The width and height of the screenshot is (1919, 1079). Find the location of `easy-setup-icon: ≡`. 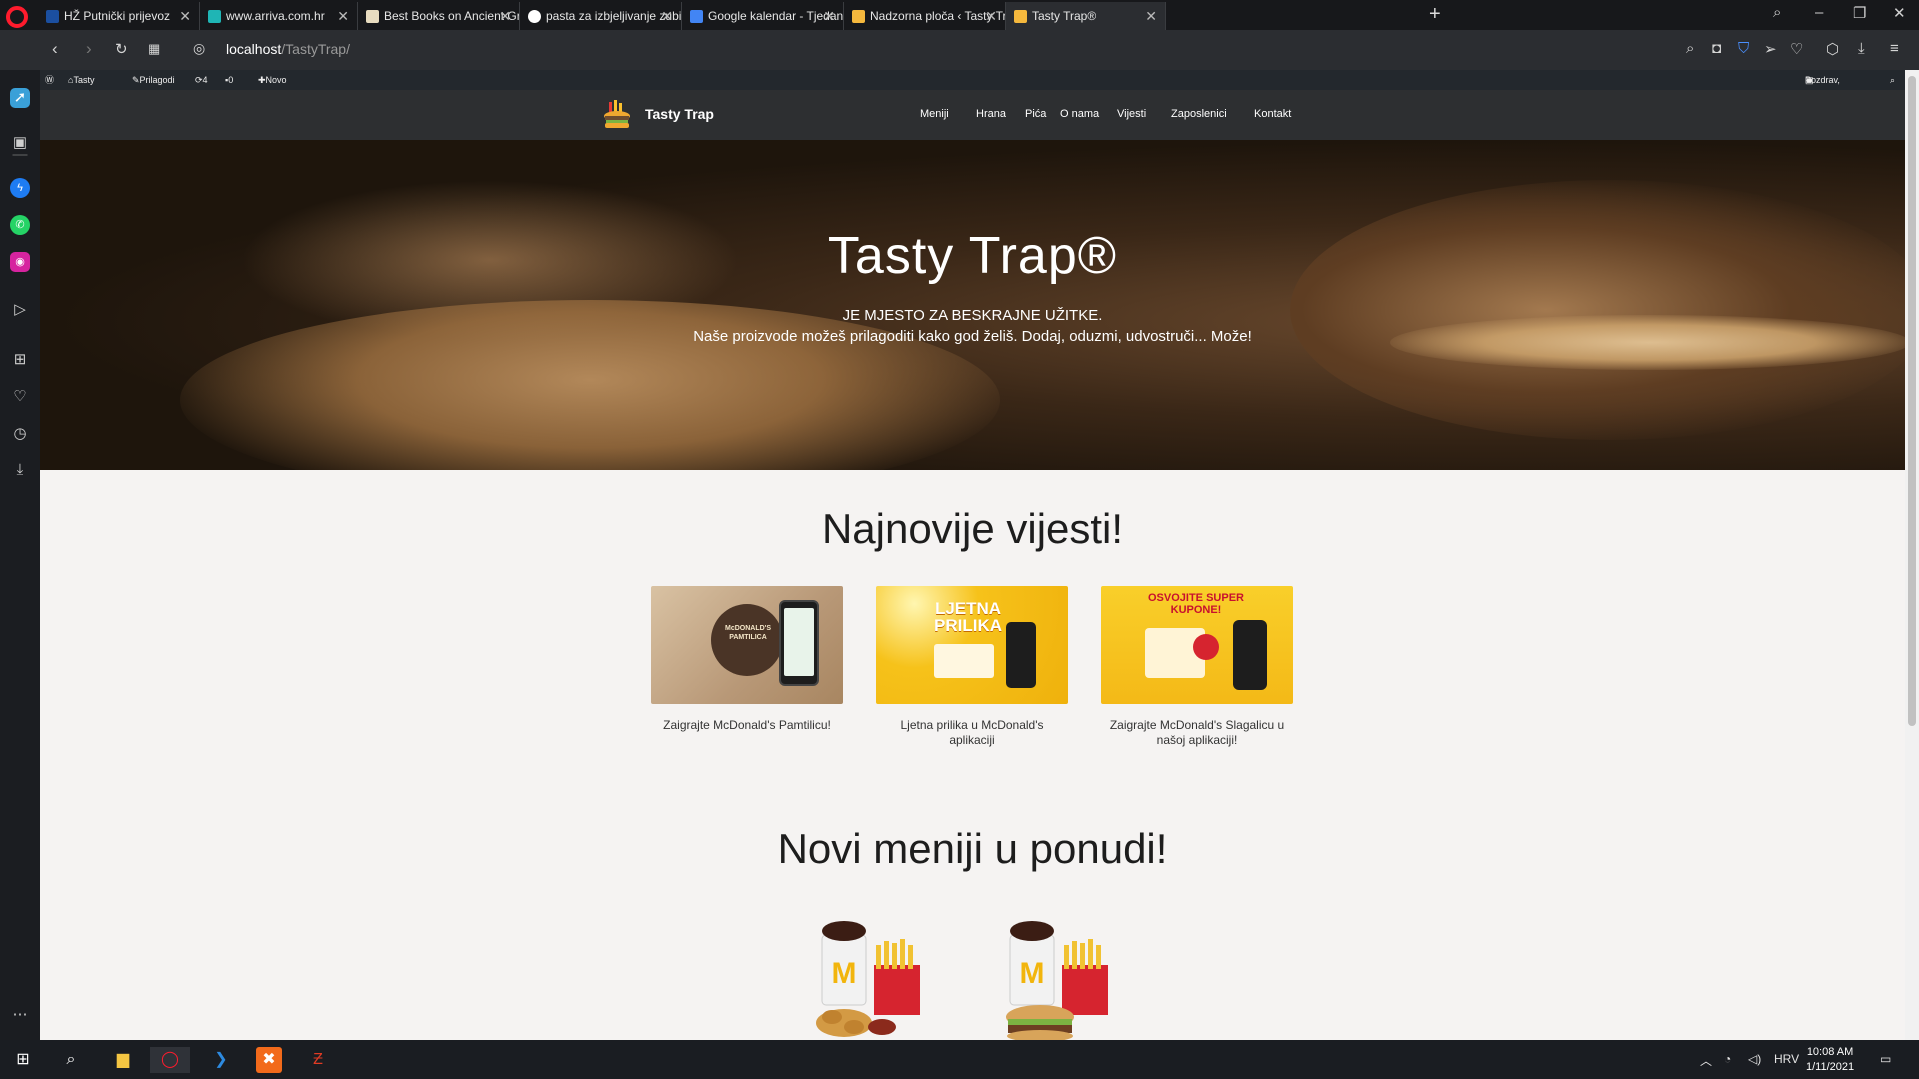

easy-setup-icon: ≡ is located at coordinates (1894, 48).